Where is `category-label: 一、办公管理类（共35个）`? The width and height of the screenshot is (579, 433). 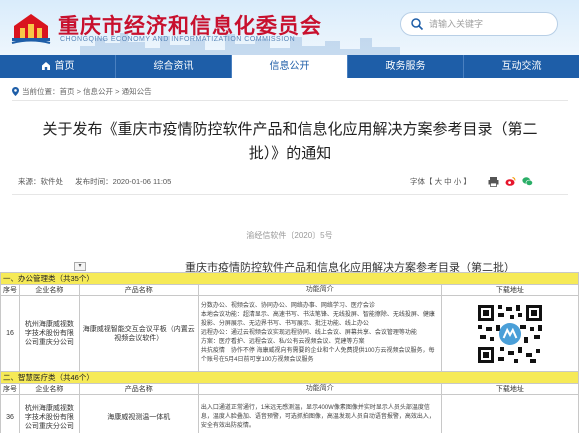 category-label: 一、办公管理类（共35个） is located at coordinates (289, 278).